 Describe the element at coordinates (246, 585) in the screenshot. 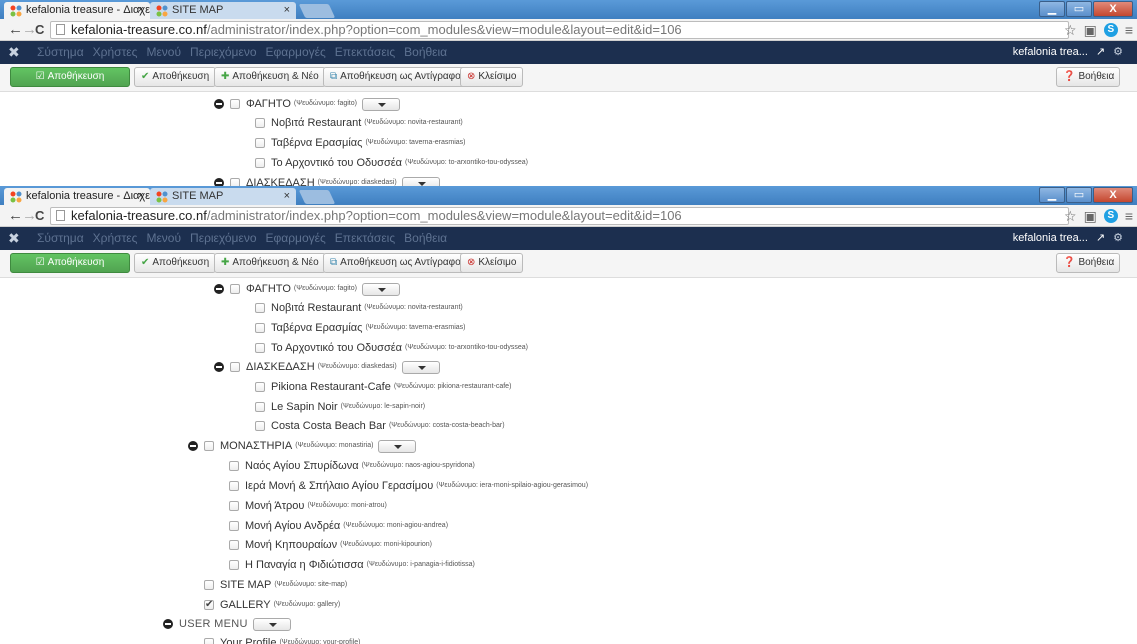

I see `item-title: SITE MAP` at that location.